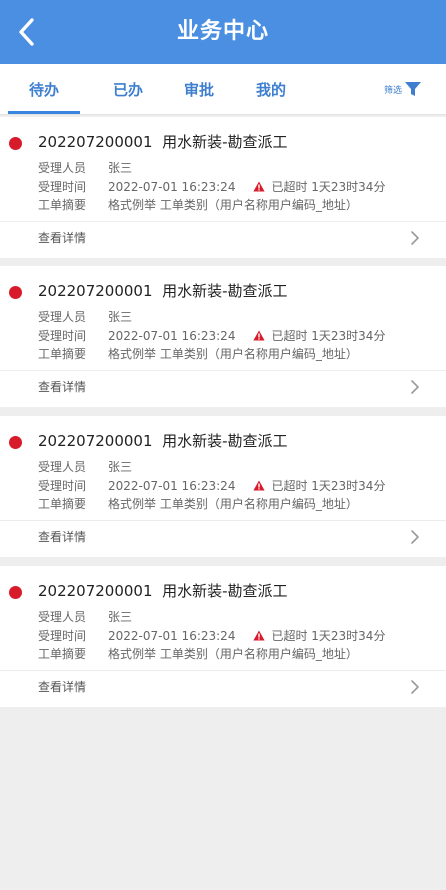 The image size is (446, 890). I want to click on app-header: 业务中心, so click(223, 32).